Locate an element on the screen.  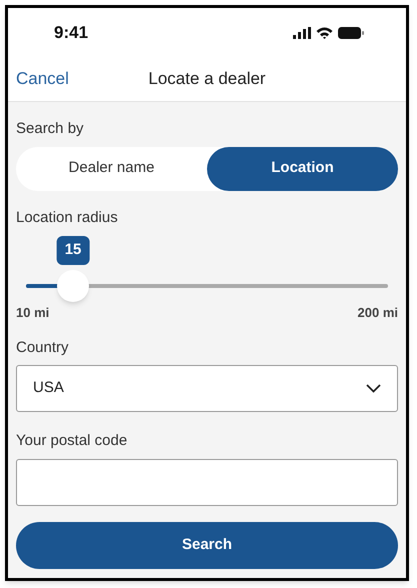
segment-tab: Location is located at coordinates (302, 168).